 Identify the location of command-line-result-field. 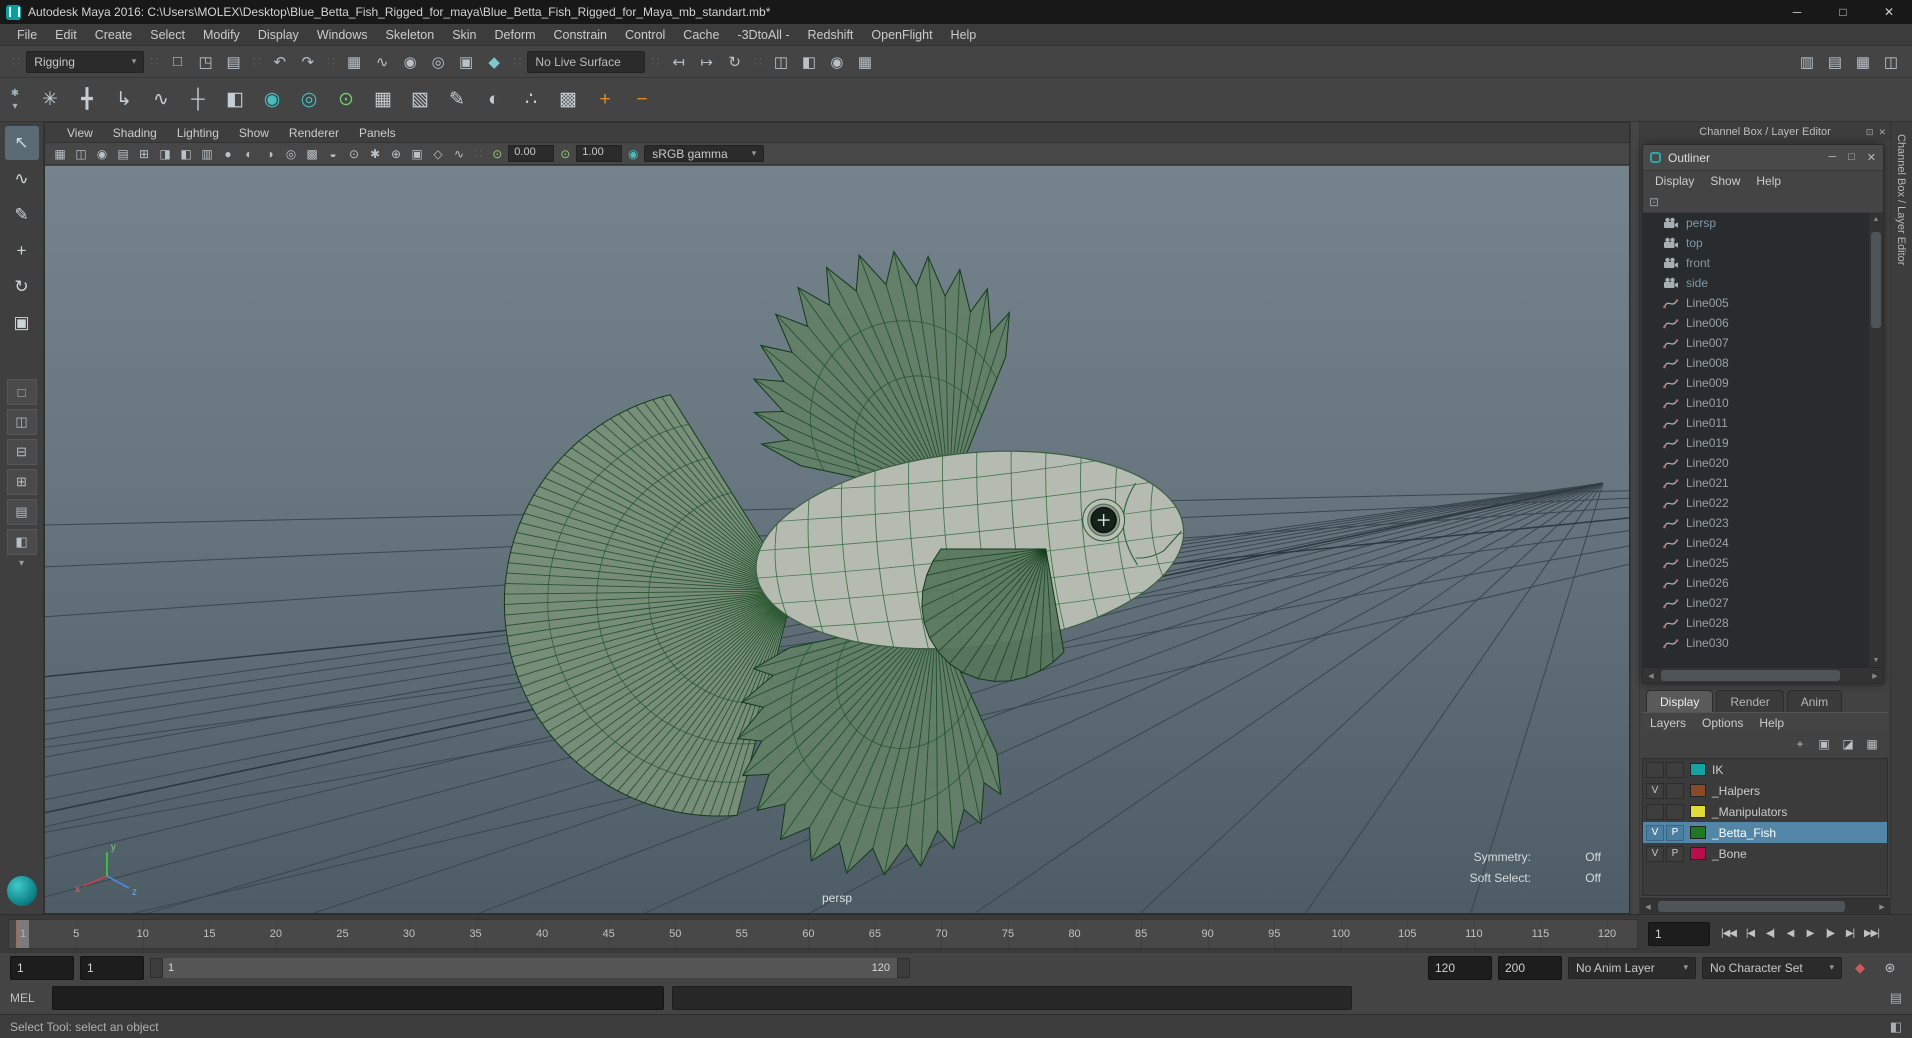
(1012, 998).